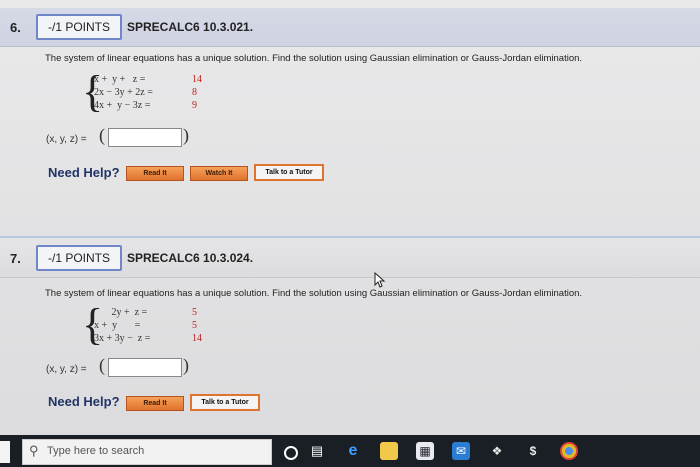  Describe the element at coordinates (350, 237) in the screenshot. I see `question-divider` at that location.